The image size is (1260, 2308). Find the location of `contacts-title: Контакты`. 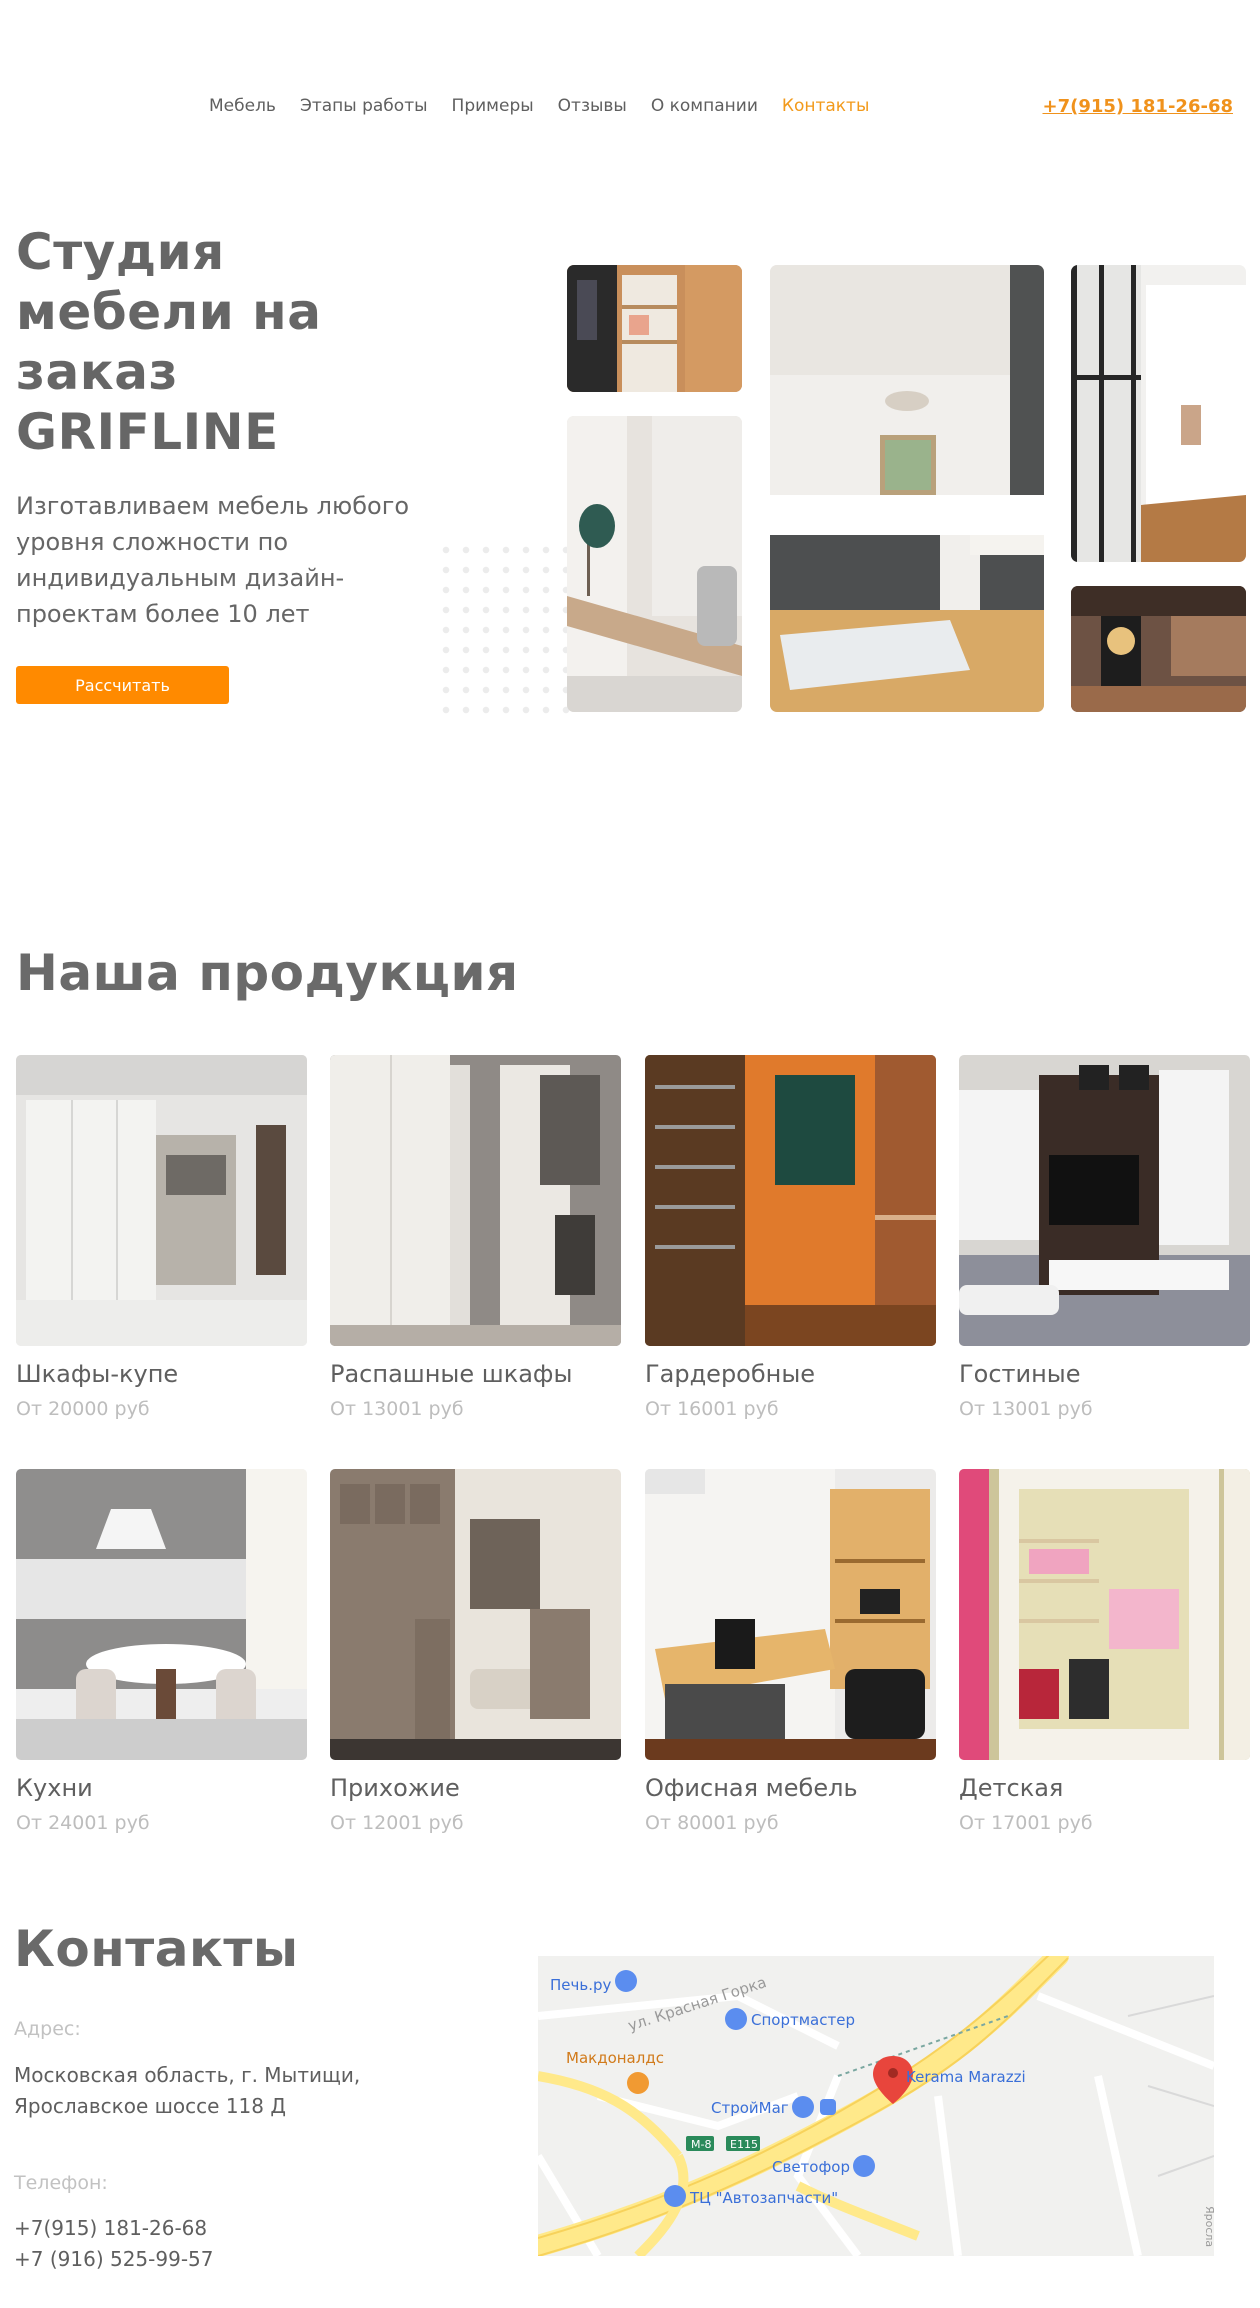

contacts-title: Контакты is located at coordinates (156, 1949).